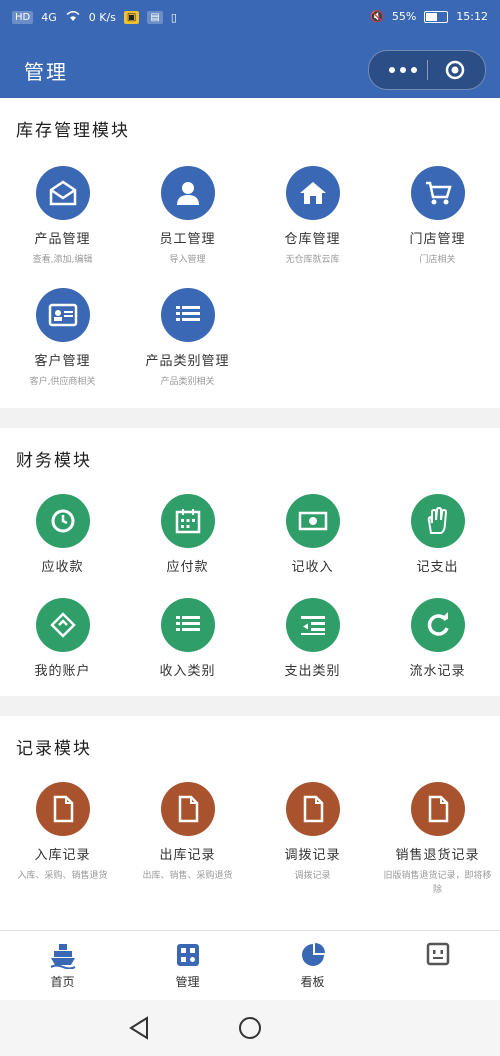 The image size is (500, 1056). I want to click on customer-management-item: 客户管理 客户,供应商相关, so click(62, 338).